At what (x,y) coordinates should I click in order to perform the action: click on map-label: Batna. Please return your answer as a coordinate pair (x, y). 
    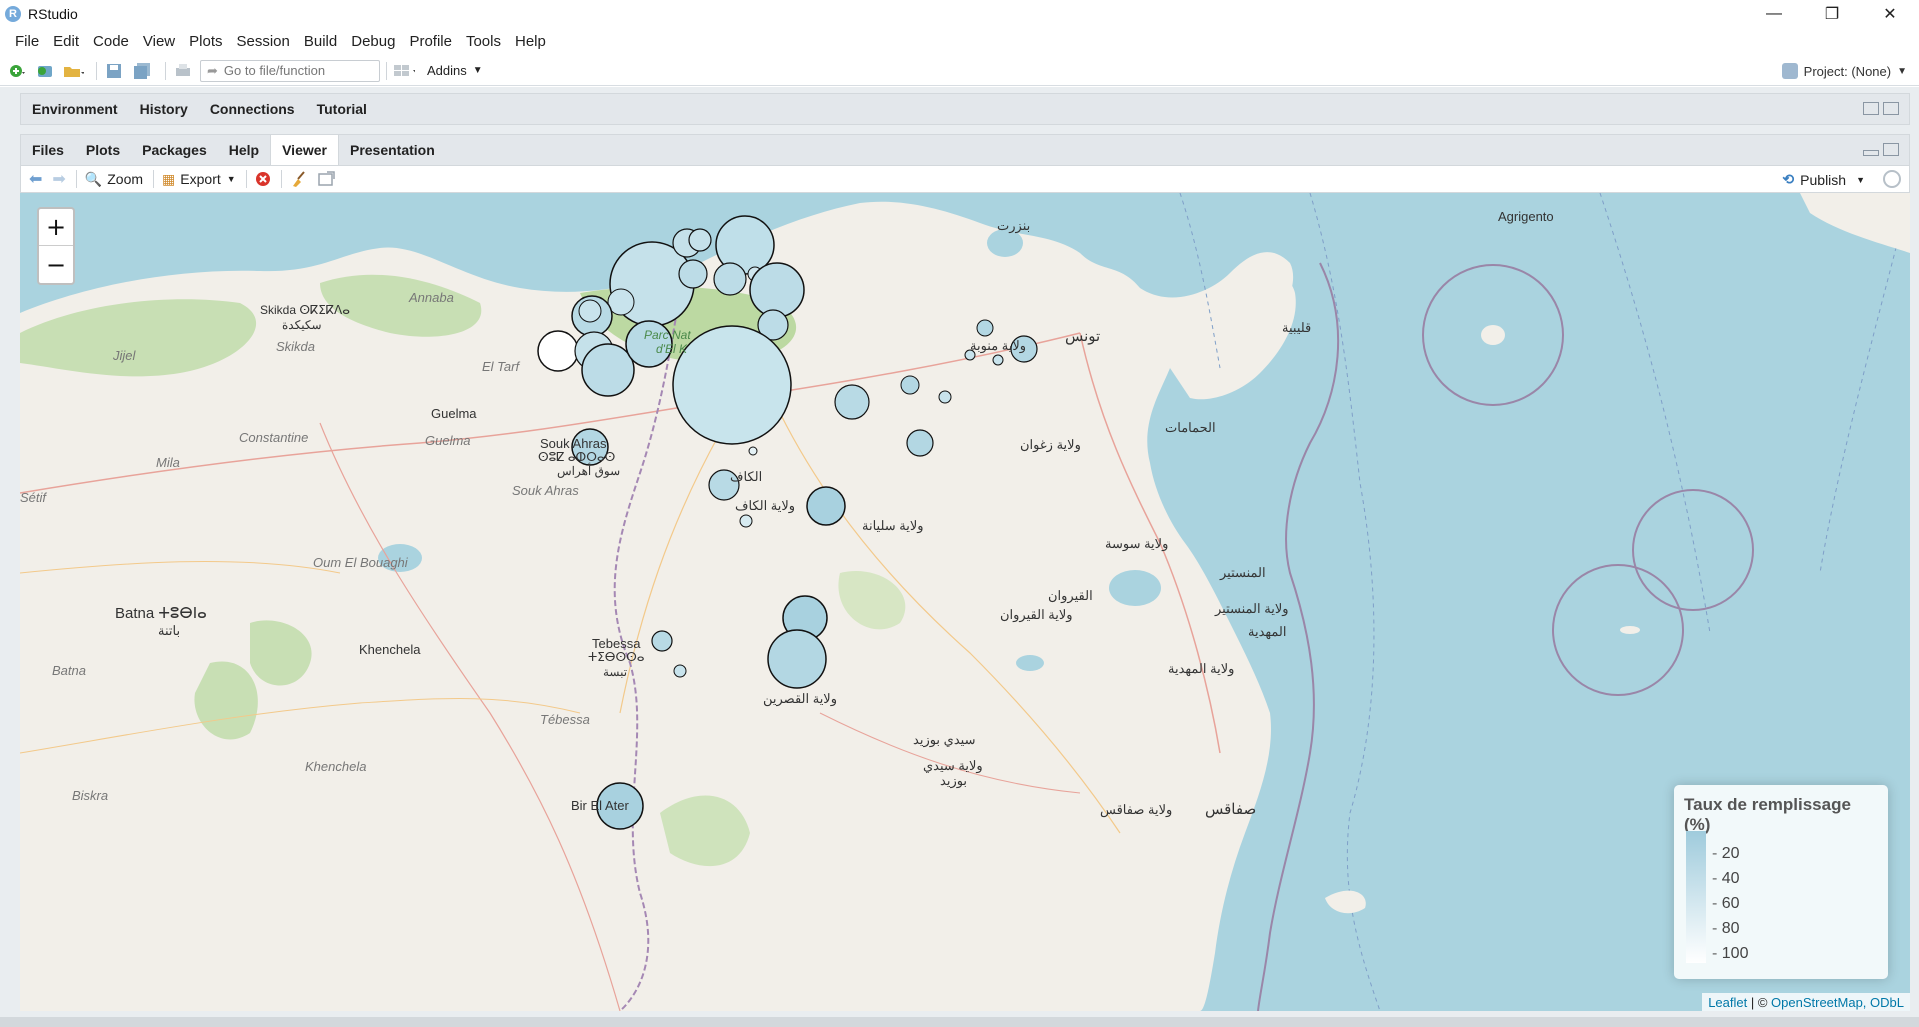
    Looking at the image, I should click on (69, 670).